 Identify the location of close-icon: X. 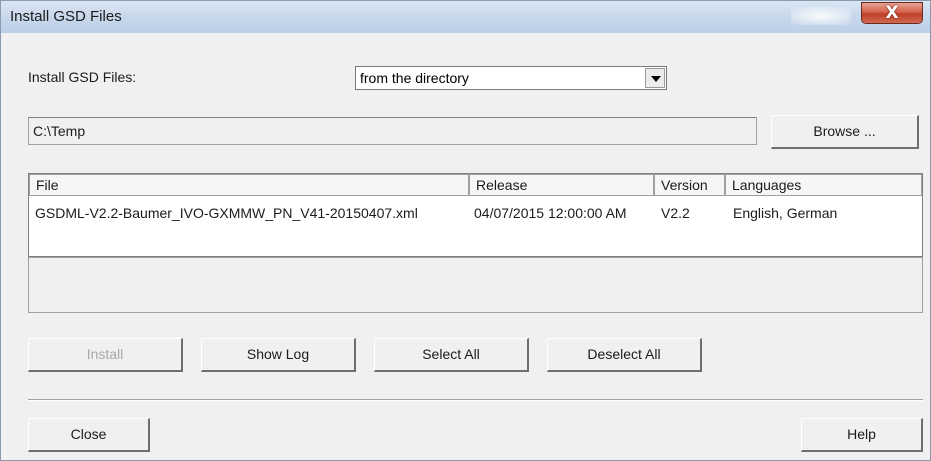
(892, 13).